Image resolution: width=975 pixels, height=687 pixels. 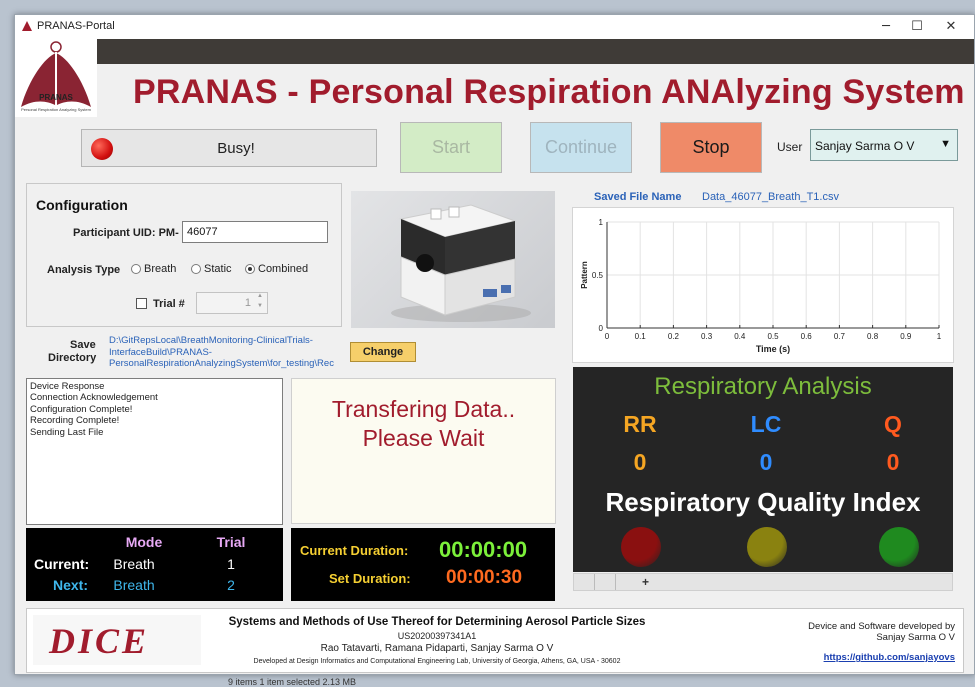 What do you see at coordinates (740, 336) in the screenshot?
I see `chart-tick-label-x: 0.4` at bounding box center [740, 336].